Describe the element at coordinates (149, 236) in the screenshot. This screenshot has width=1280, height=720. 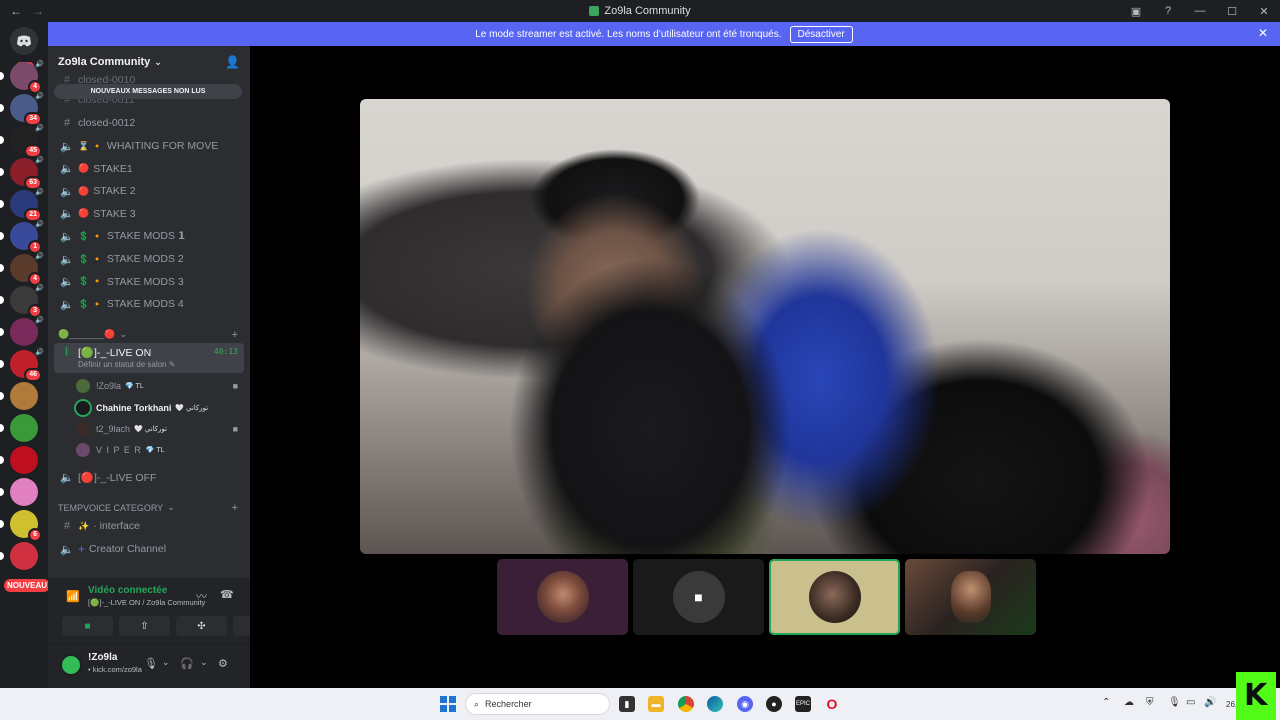
I see `voice-channel-5: 🔈 💲 🔸 STAKE MODS 𝟭` at that location.